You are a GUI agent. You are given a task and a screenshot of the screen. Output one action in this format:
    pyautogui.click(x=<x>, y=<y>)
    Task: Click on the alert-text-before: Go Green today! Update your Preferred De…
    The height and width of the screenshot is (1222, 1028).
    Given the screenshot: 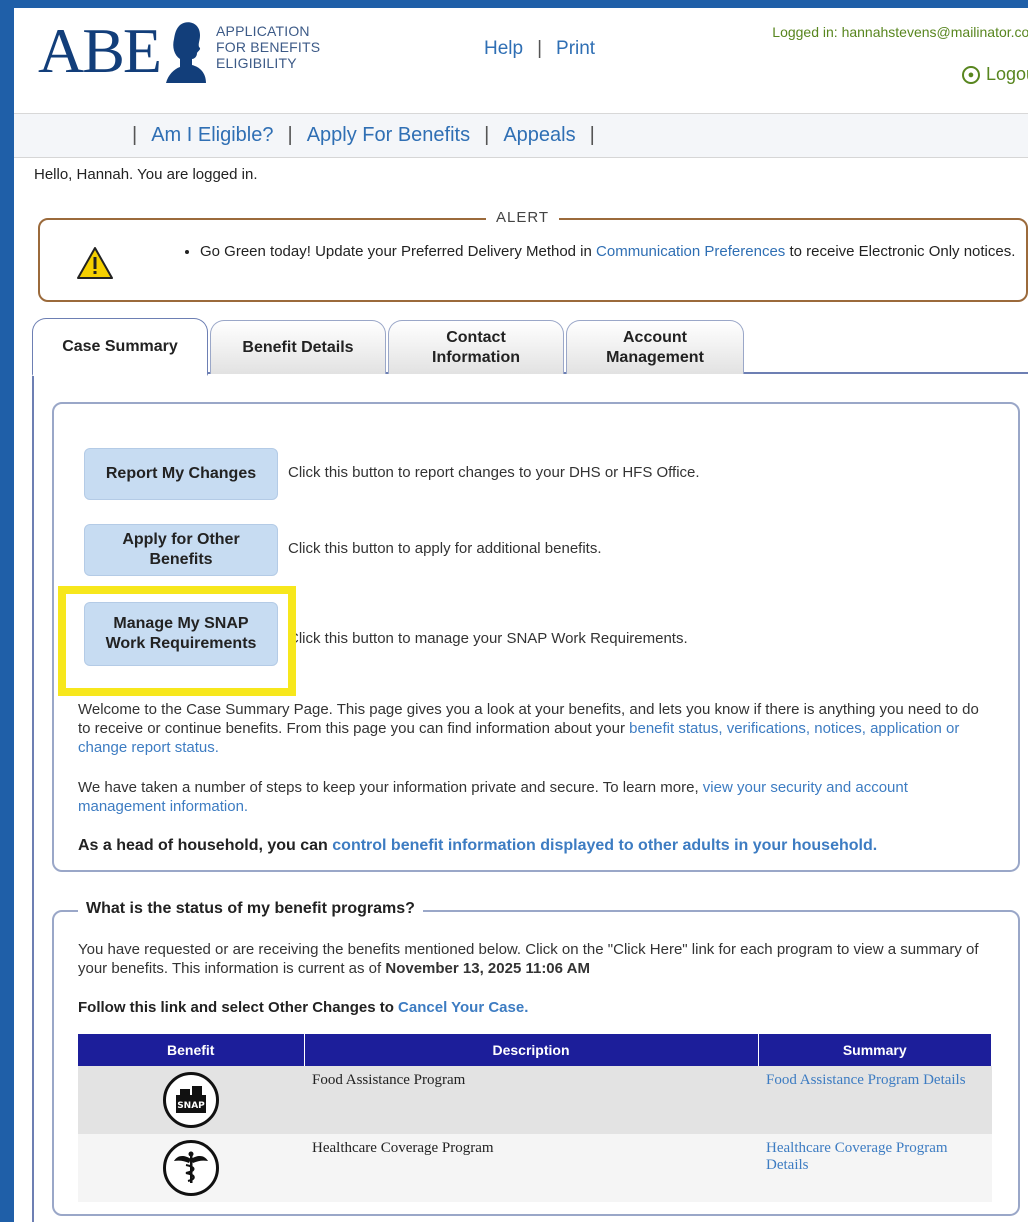 What is the action you would take?
    pyautogui.click(x=398, y=251)
    